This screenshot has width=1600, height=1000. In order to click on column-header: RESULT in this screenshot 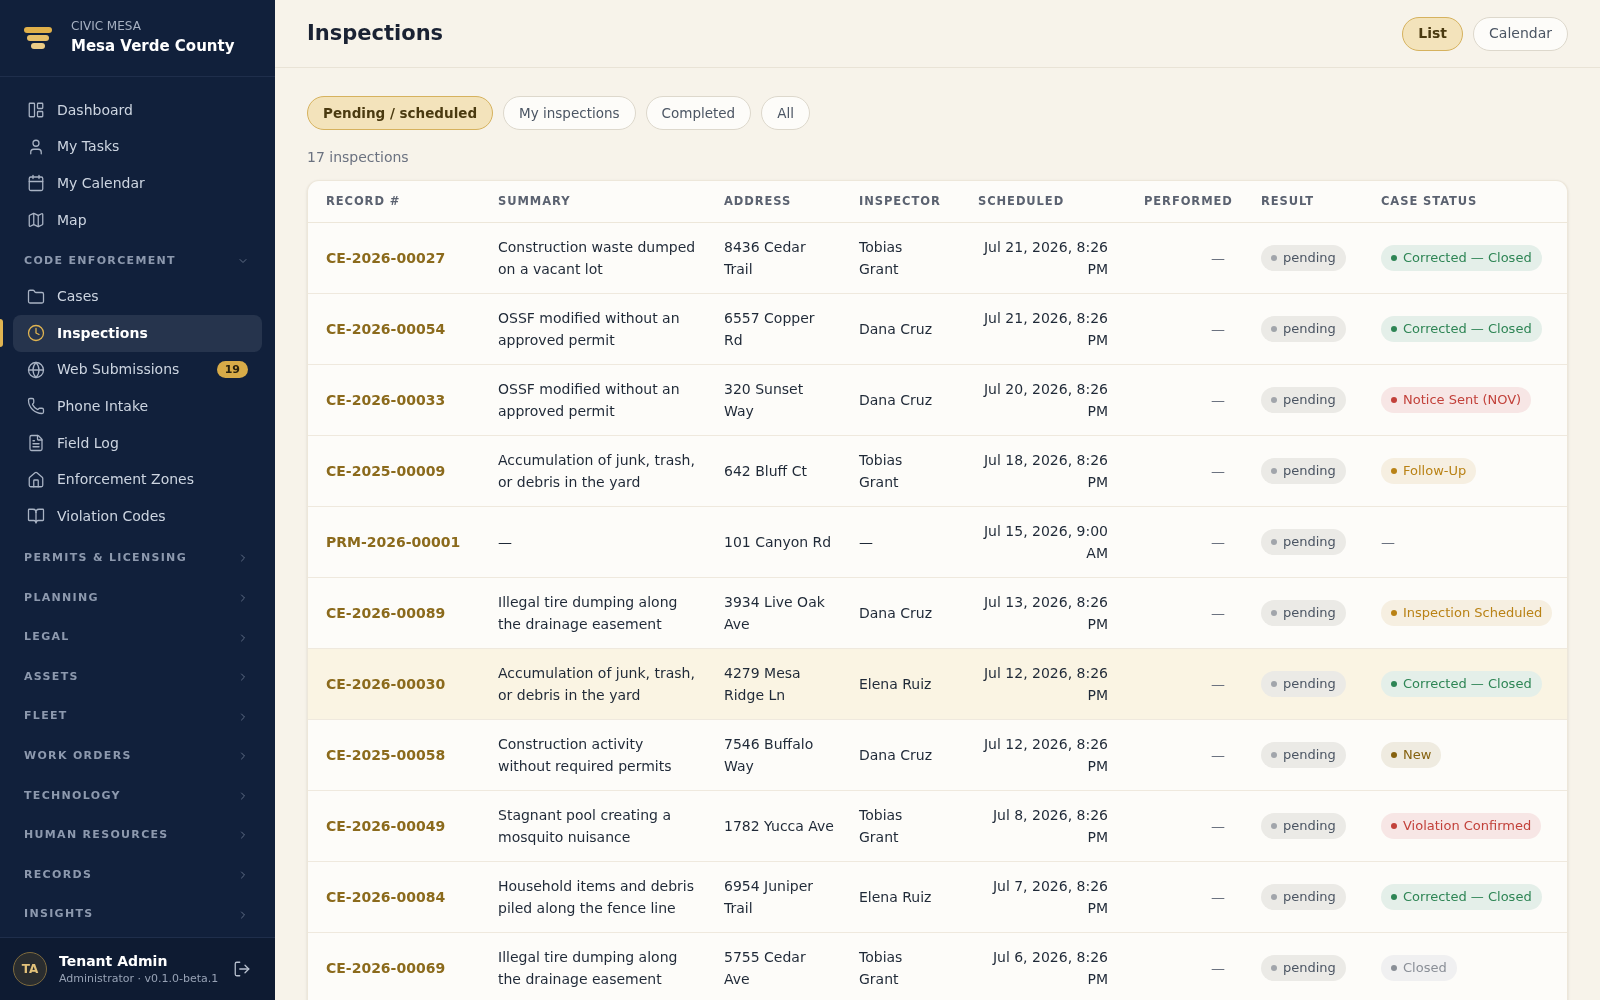, I will do `click(1288, 201)`.